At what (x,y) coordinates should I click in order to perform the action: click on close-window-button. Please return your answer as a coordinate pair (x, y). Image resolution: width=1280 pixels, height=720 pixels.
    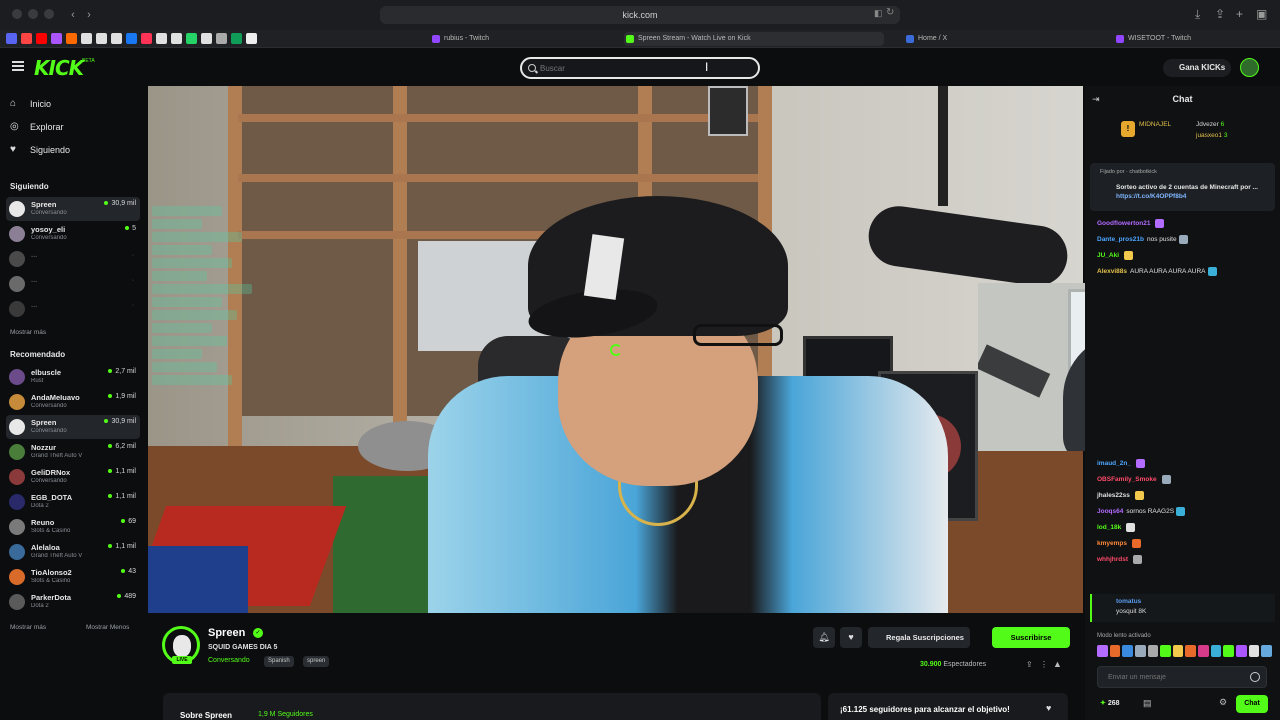
    Looking at the image, I should click on (17, 14).